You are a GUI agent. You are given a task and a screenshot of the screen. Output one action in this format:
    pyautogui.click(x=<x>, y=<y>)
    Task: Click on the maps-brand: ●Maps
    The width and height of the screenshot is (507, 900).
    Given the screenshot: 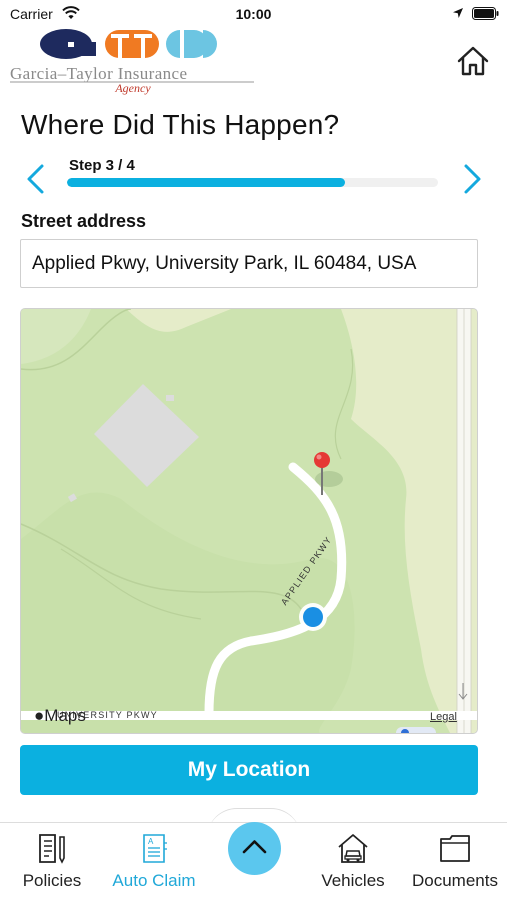 What is the action you would take?
    pyautogui.click(x=60, y=716)
    